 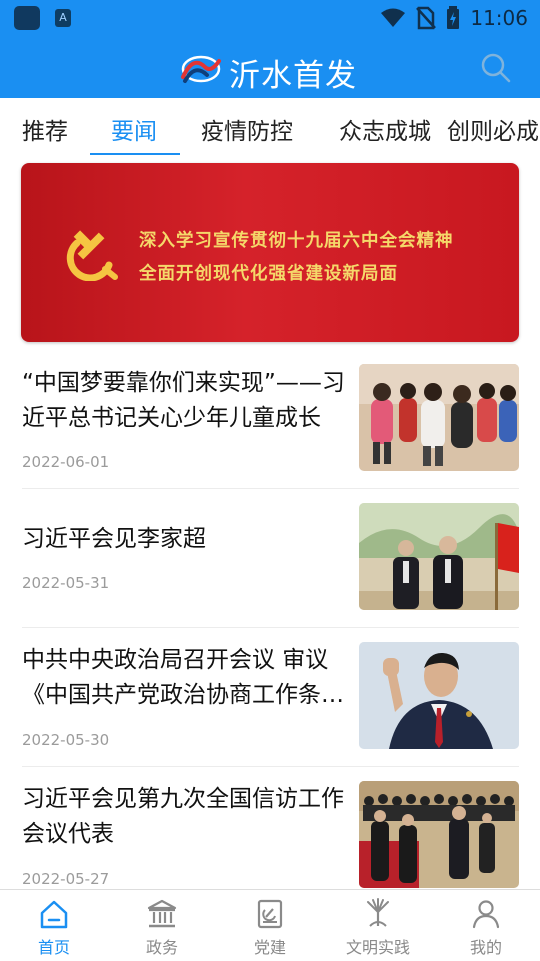 What do you see at coordinates (27, 18) in the screenshot?
I see `app-notification-icon` at bounding box center [27, 18].